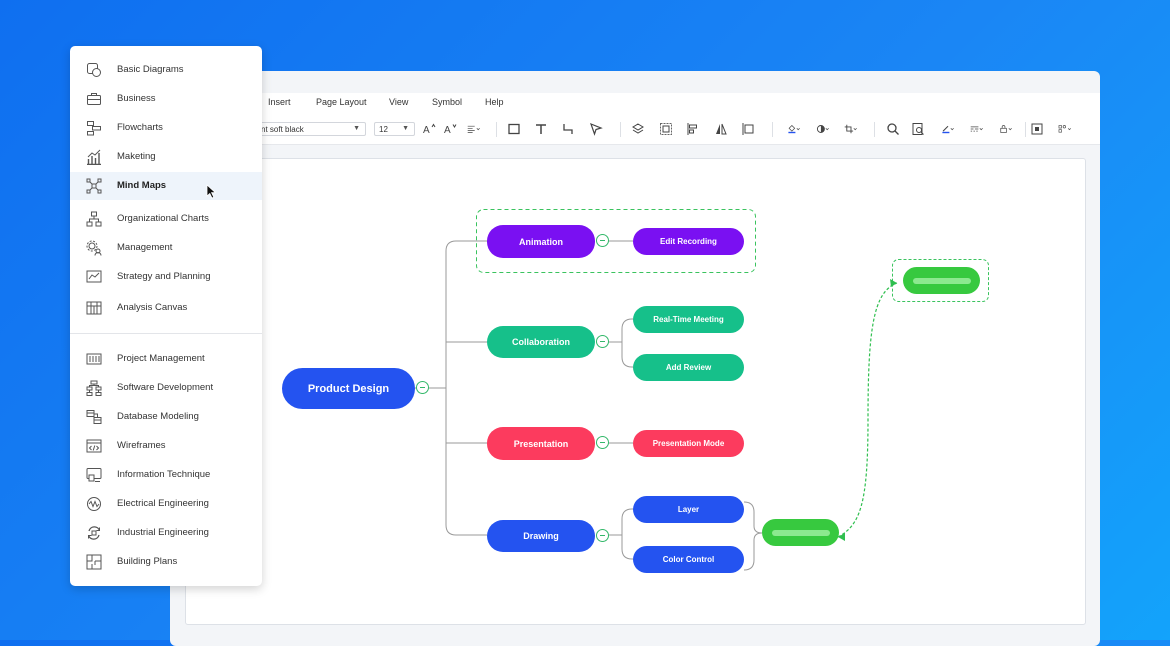 The width and height of the screenshot is (1170, 646). I want to click on tree-structure-icon, so click(94, 388).